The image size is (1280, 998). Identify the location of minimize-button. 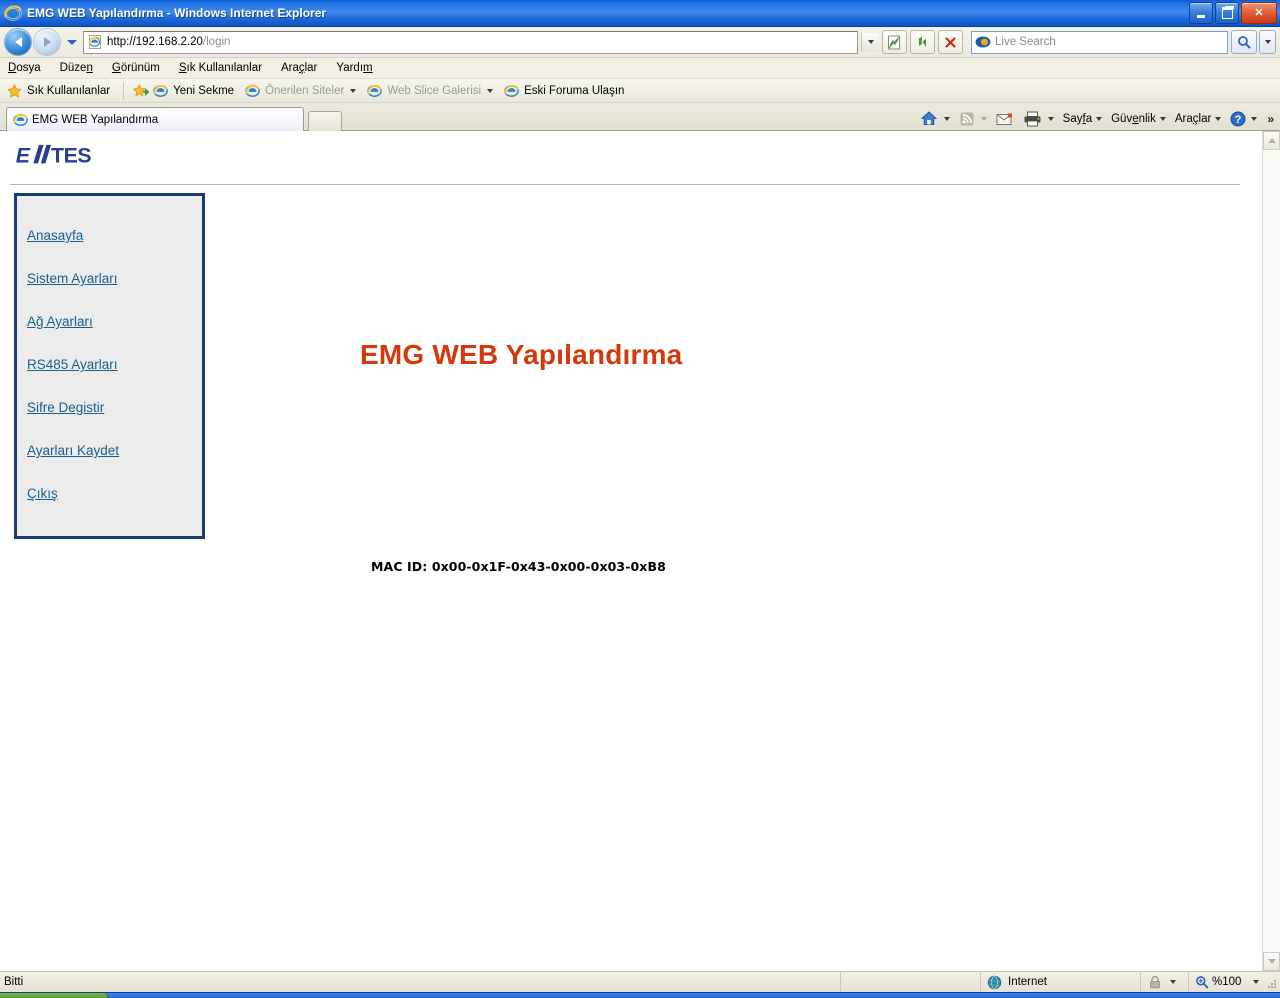
(1201, 13).